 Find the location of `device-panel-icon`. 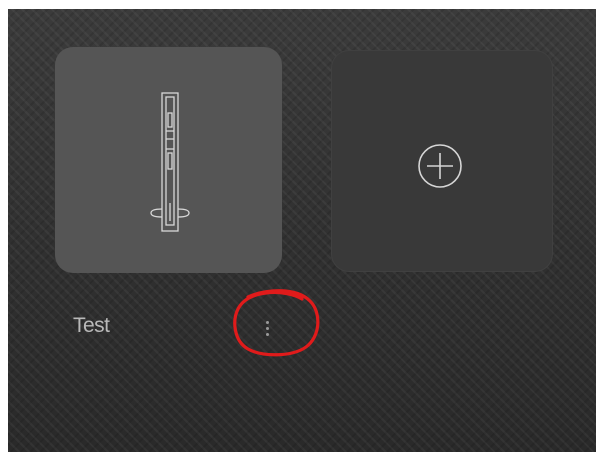

device-panel-icon is located at coordinates (170, 162).